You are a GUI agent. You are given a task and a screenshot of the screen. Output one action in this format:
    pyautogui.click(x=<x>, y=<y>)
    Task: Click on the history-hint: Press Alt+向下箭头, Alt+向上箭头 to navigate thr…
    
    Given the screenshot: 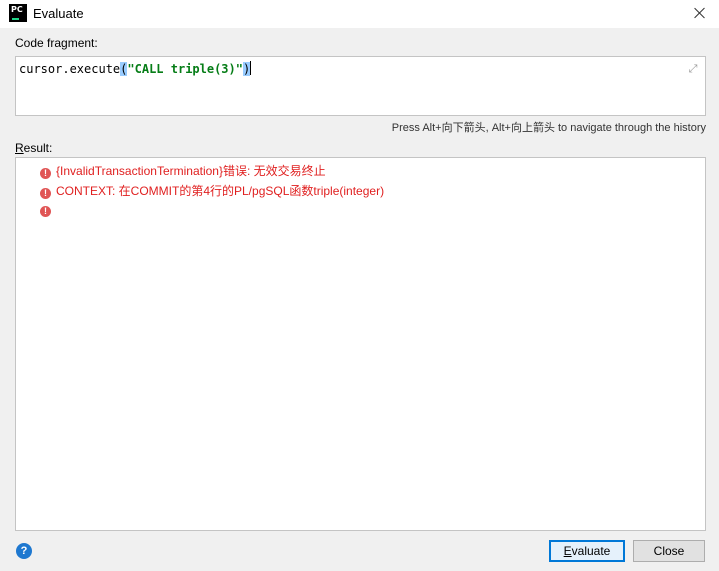 What is the action you would take?
    pyautogui.click(x=548, y=128)
    